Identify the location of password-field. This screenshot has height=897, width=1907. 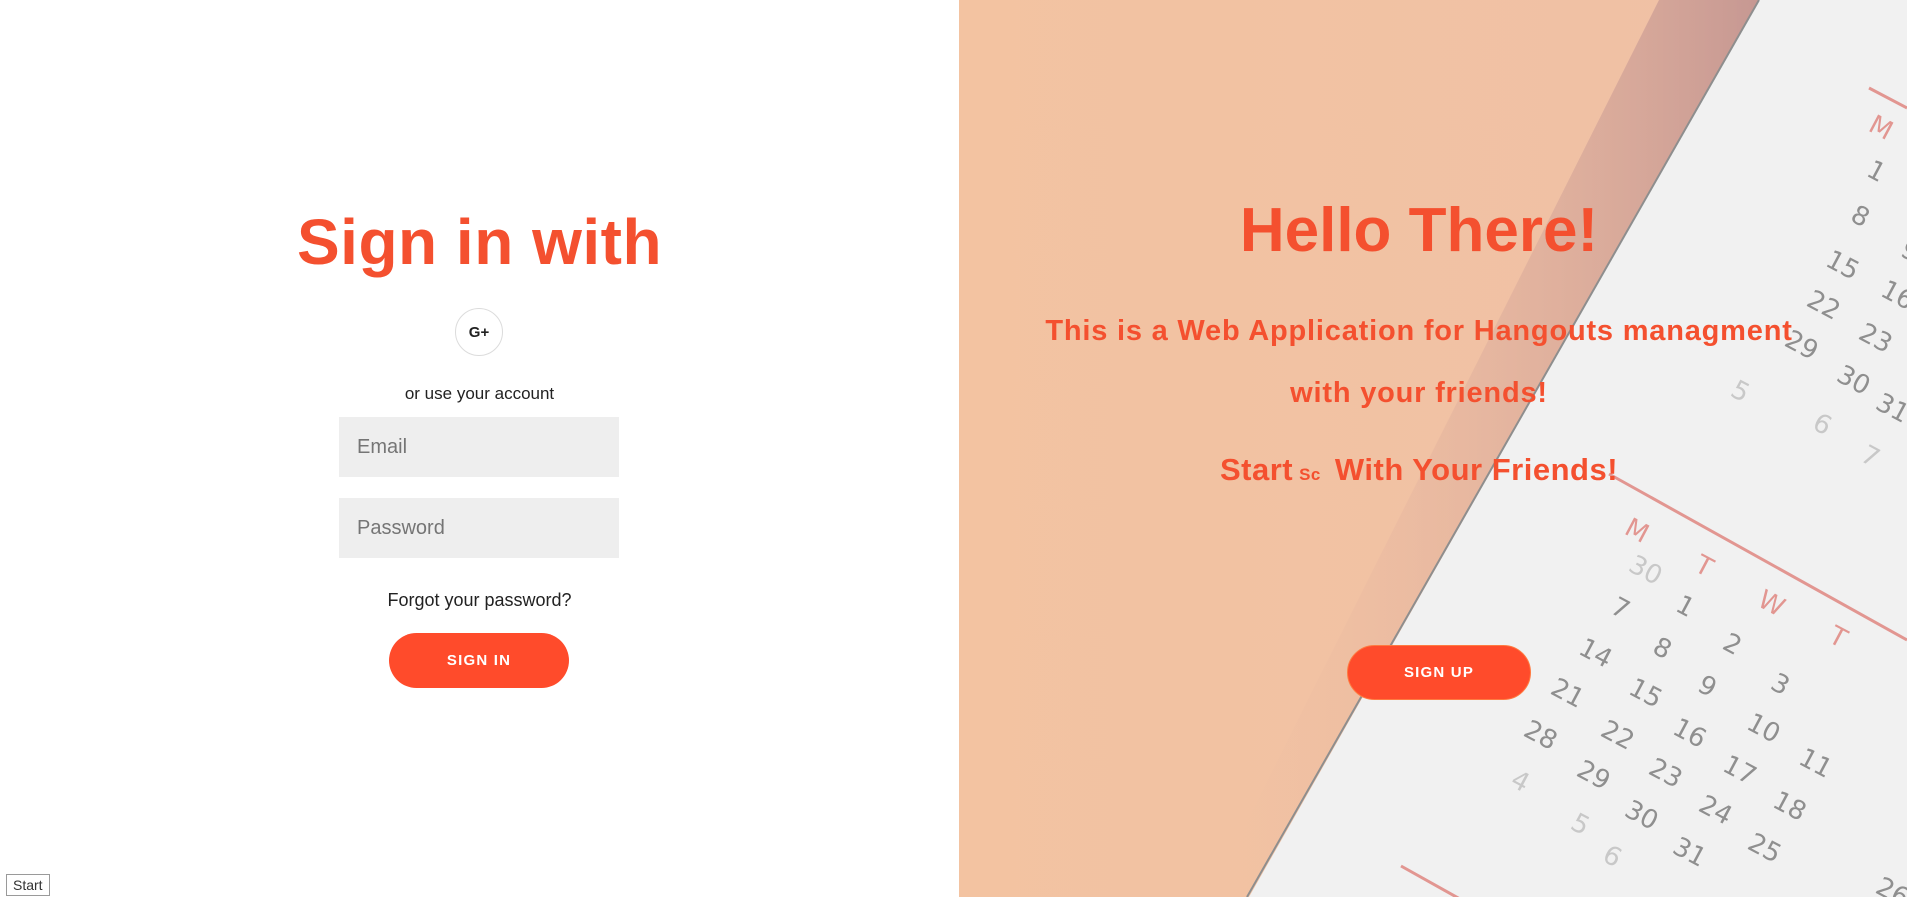
(479, 528).